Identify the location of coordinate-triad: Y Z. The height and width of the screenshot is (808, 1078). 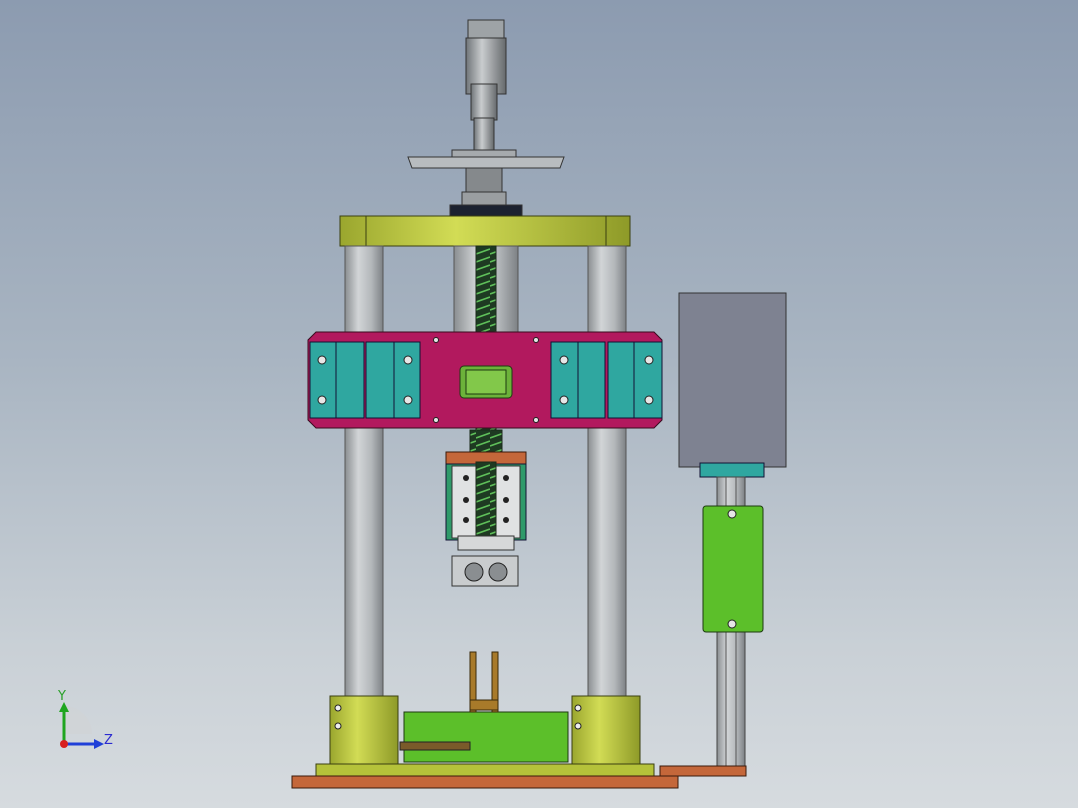
(85, 719).